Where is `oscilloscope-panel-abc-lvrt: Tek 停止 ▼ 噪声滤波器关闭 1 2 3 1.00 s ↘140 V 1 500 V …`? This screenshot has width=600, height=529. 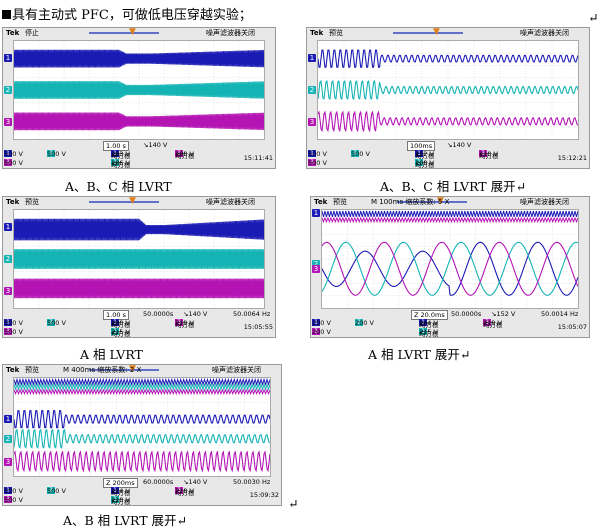 oscilloscope-panel-abc-lvrt: Tek 停止 ▼ 噪声滤波器关闭 1 2 3 1.00 s ↘140 V 1 500 V … is located at coordinates (139, 98).